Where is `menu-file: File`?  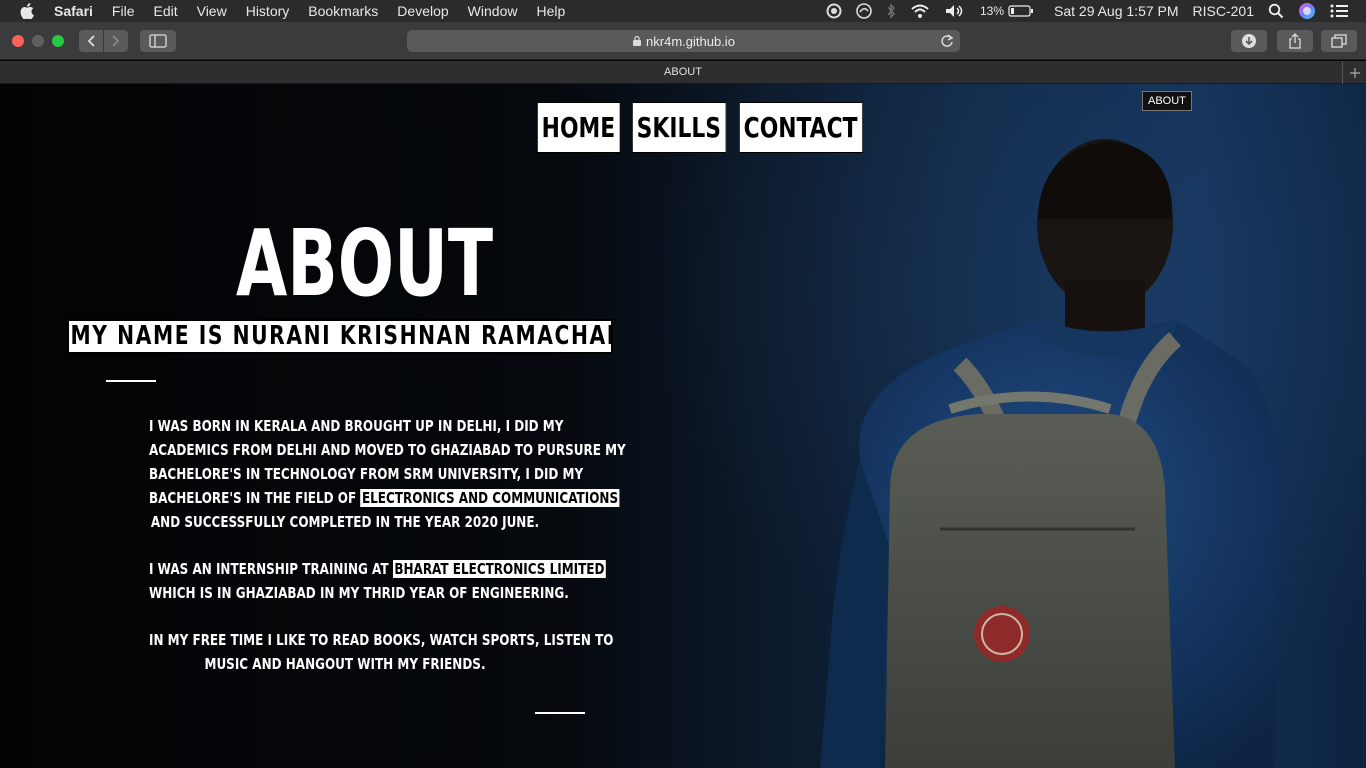 menu-file: File is located at coordinates (123, 11).